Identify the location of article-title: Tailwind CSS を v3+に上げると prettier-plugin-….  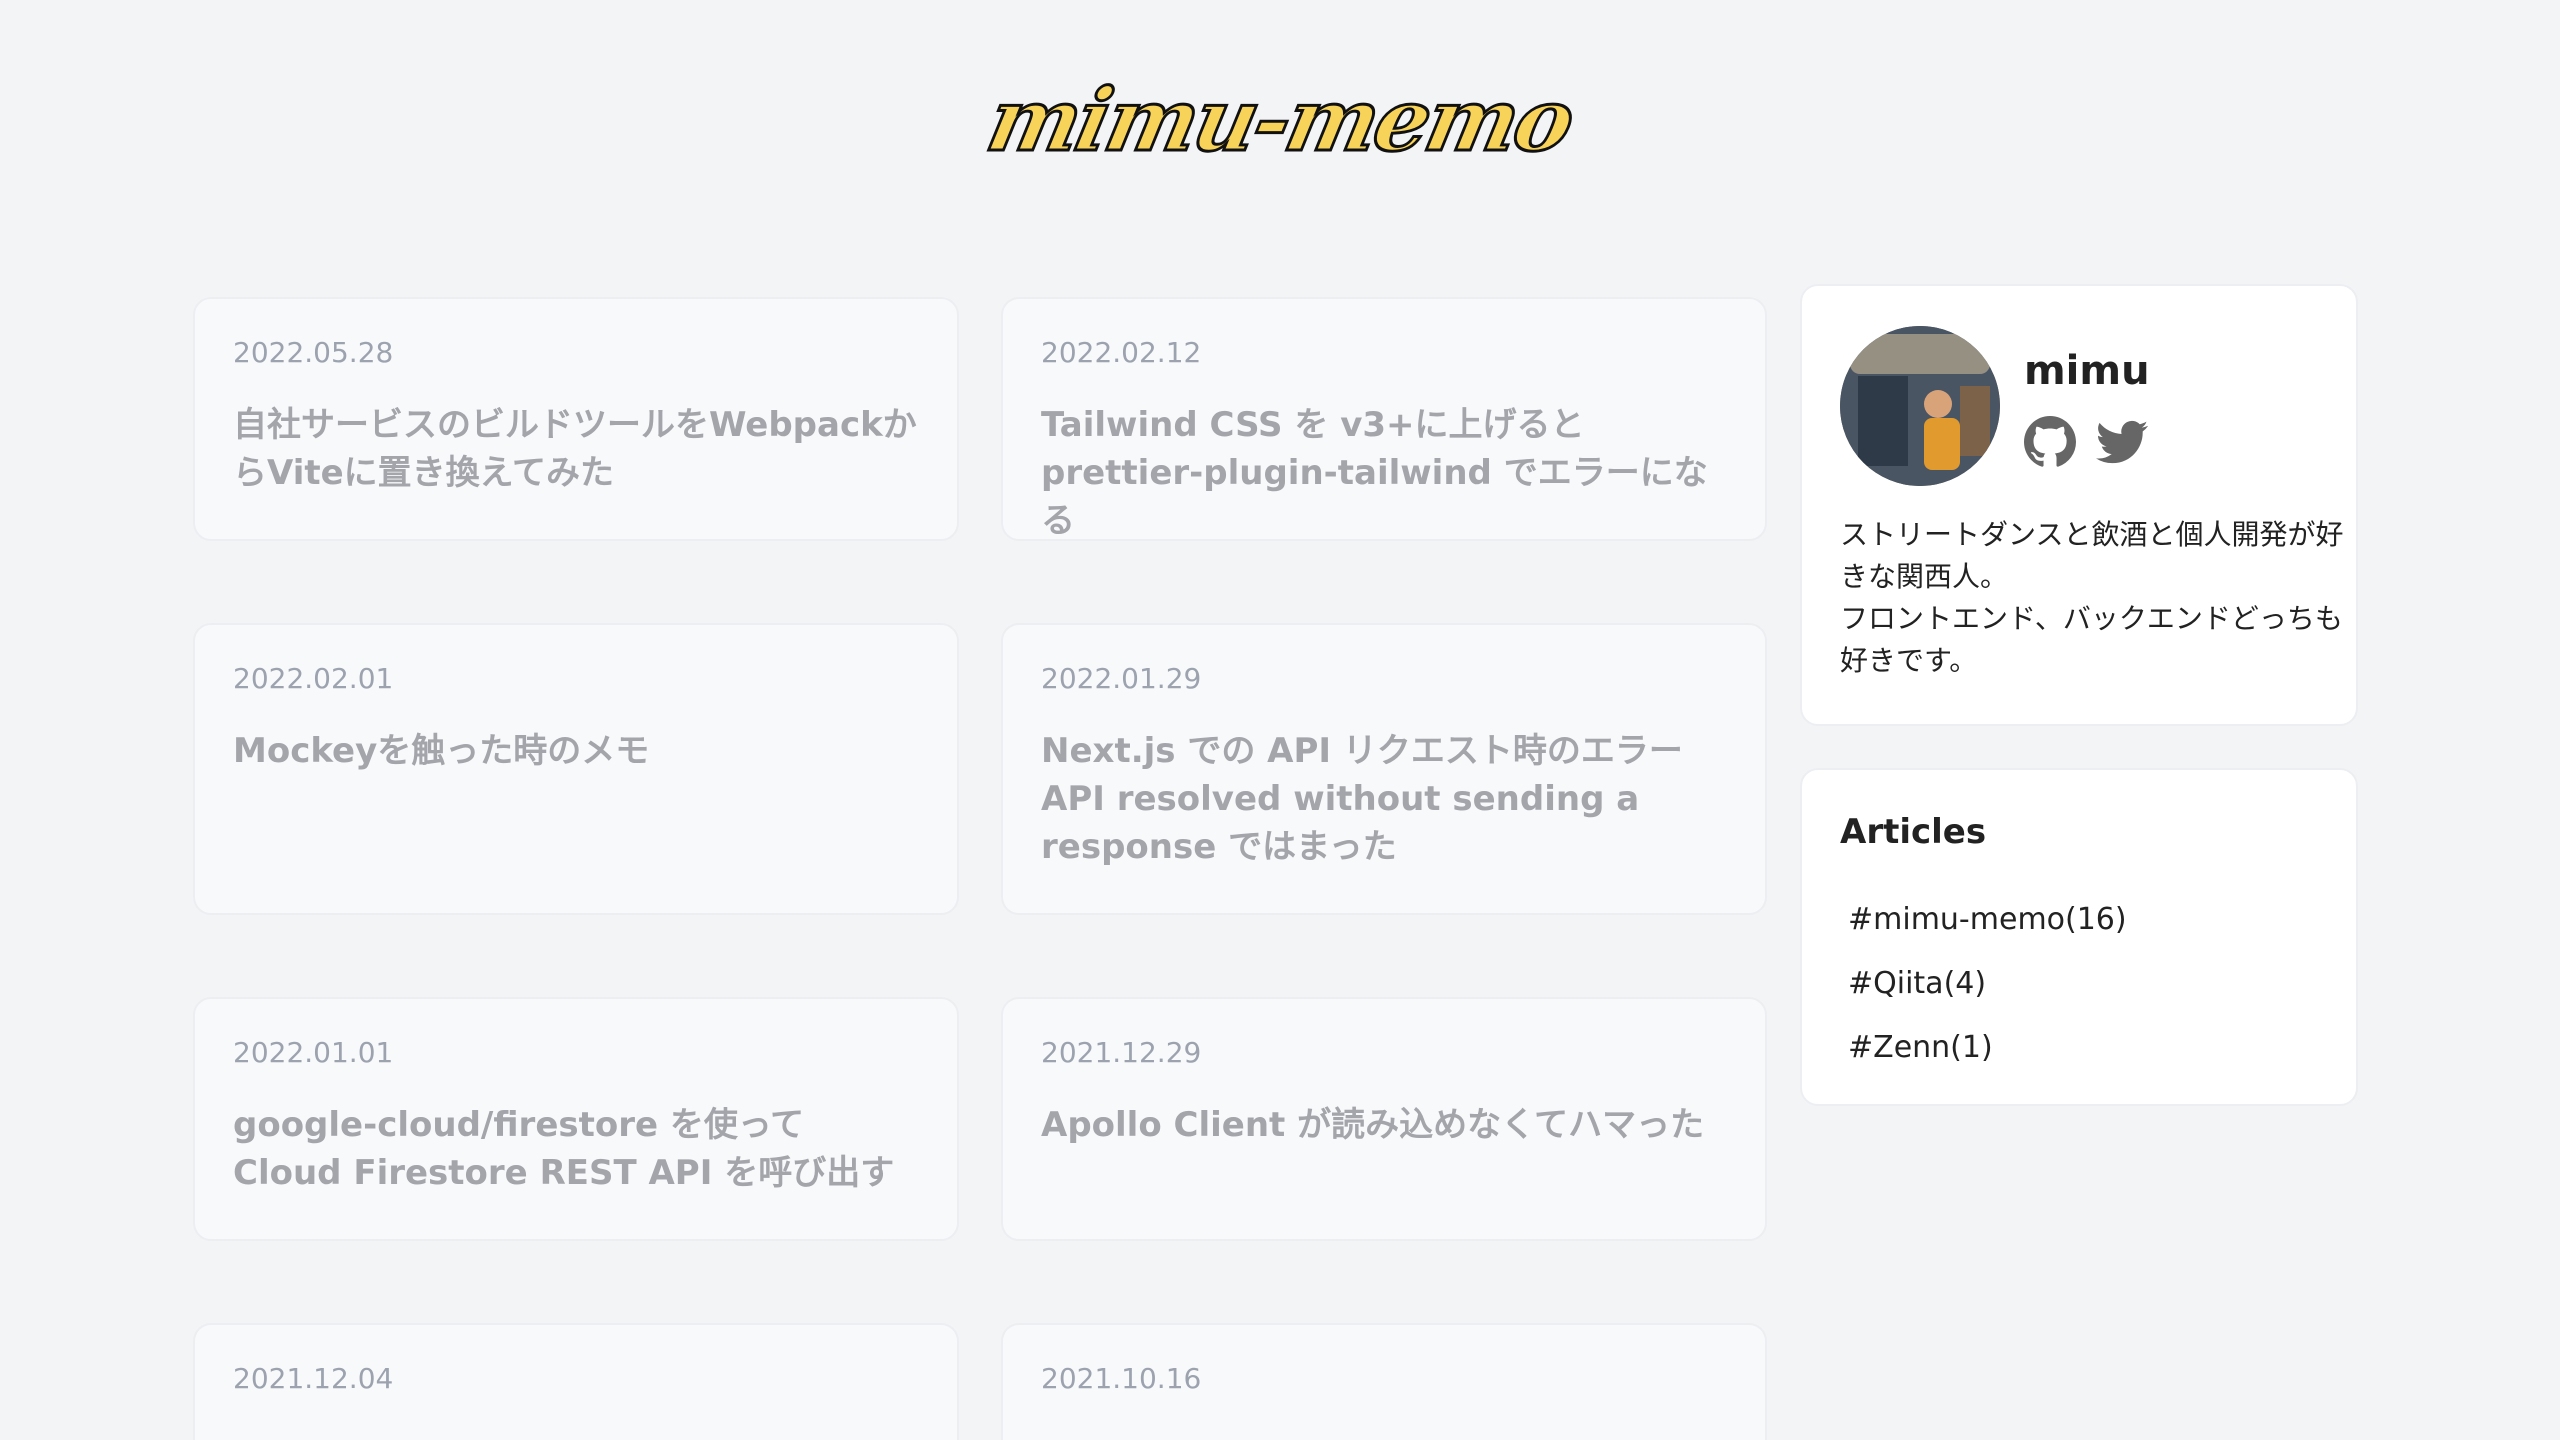
(1374, 473).